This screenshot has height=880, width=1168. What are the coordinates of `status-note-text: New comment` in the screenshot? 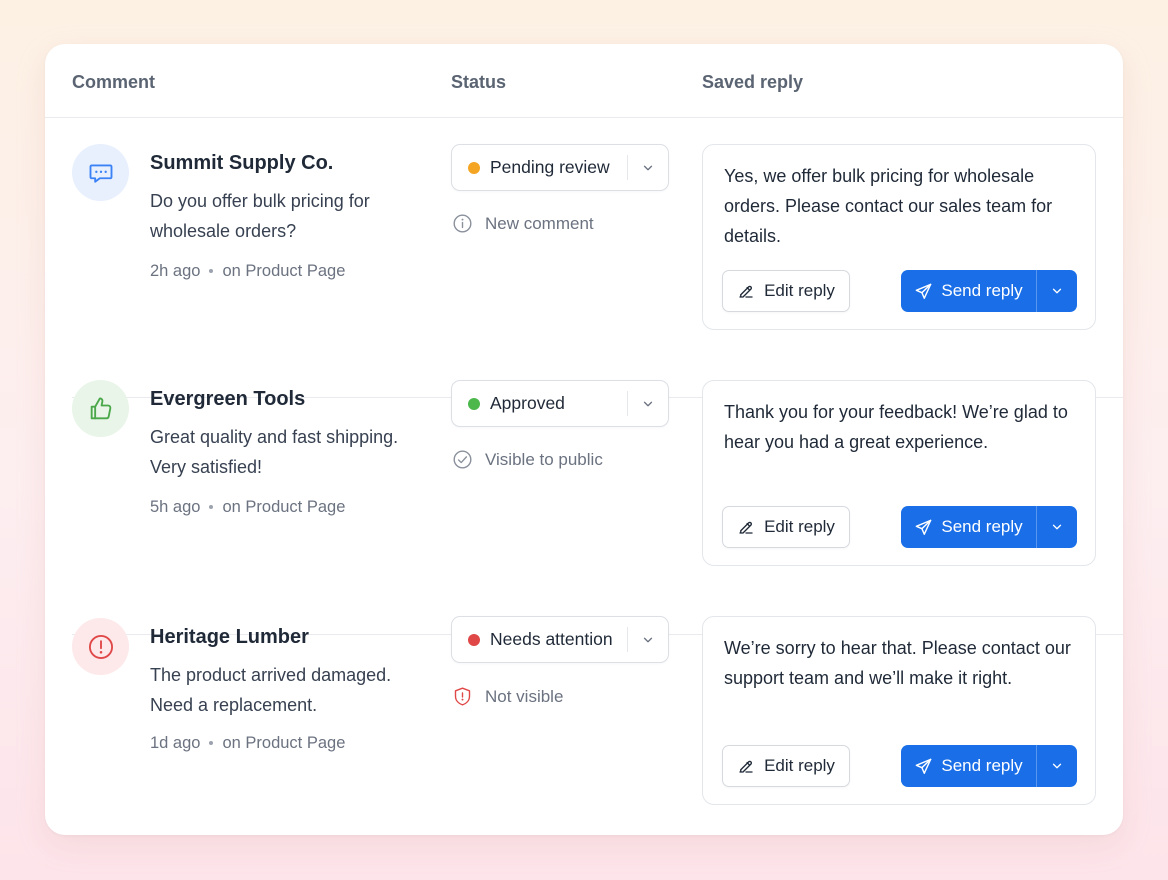 It's located at (539, 223).